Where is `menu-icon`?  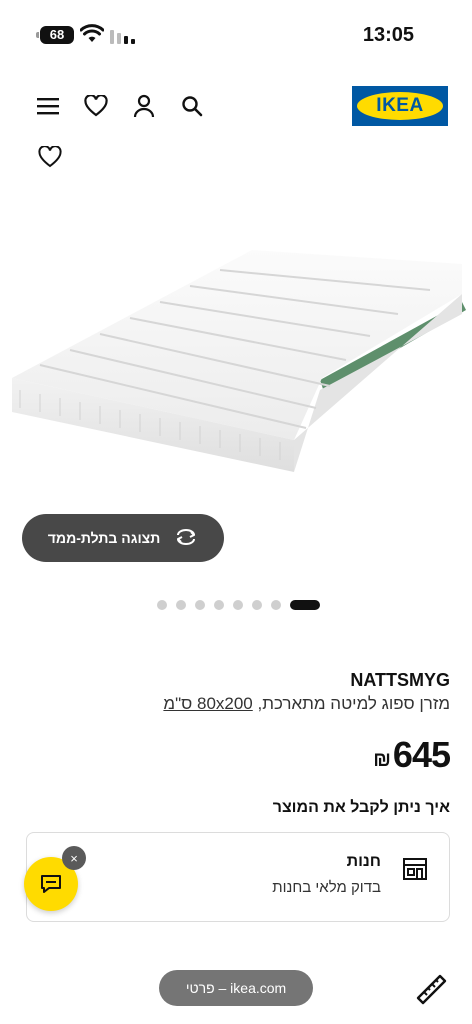
menu-icon is located at coordinates (48, 106).